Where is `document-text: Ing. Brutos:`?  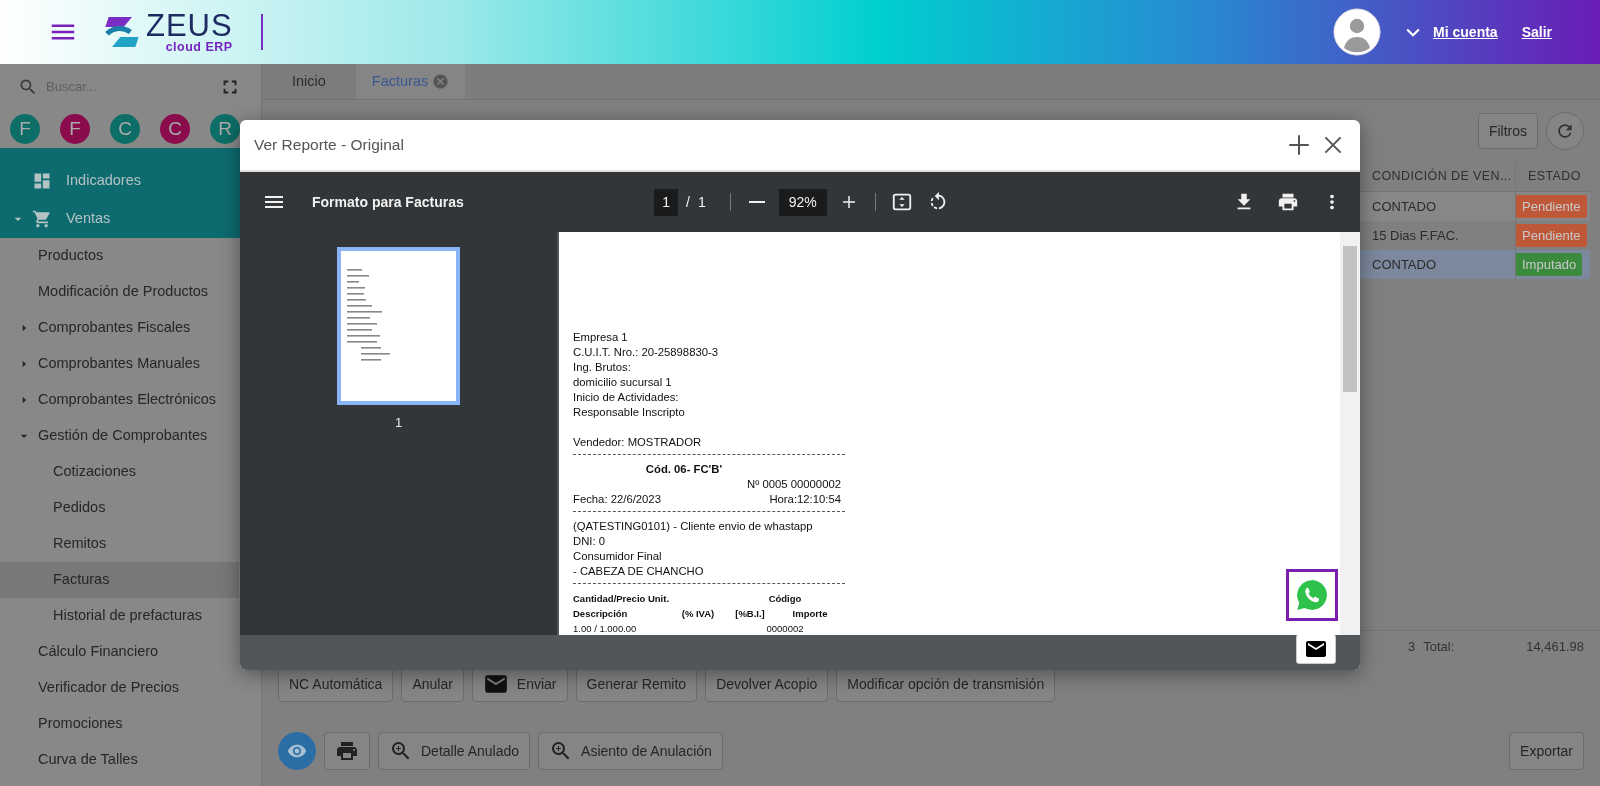 document-text: Ing. Brutos: is located at coordinates (602, 367).